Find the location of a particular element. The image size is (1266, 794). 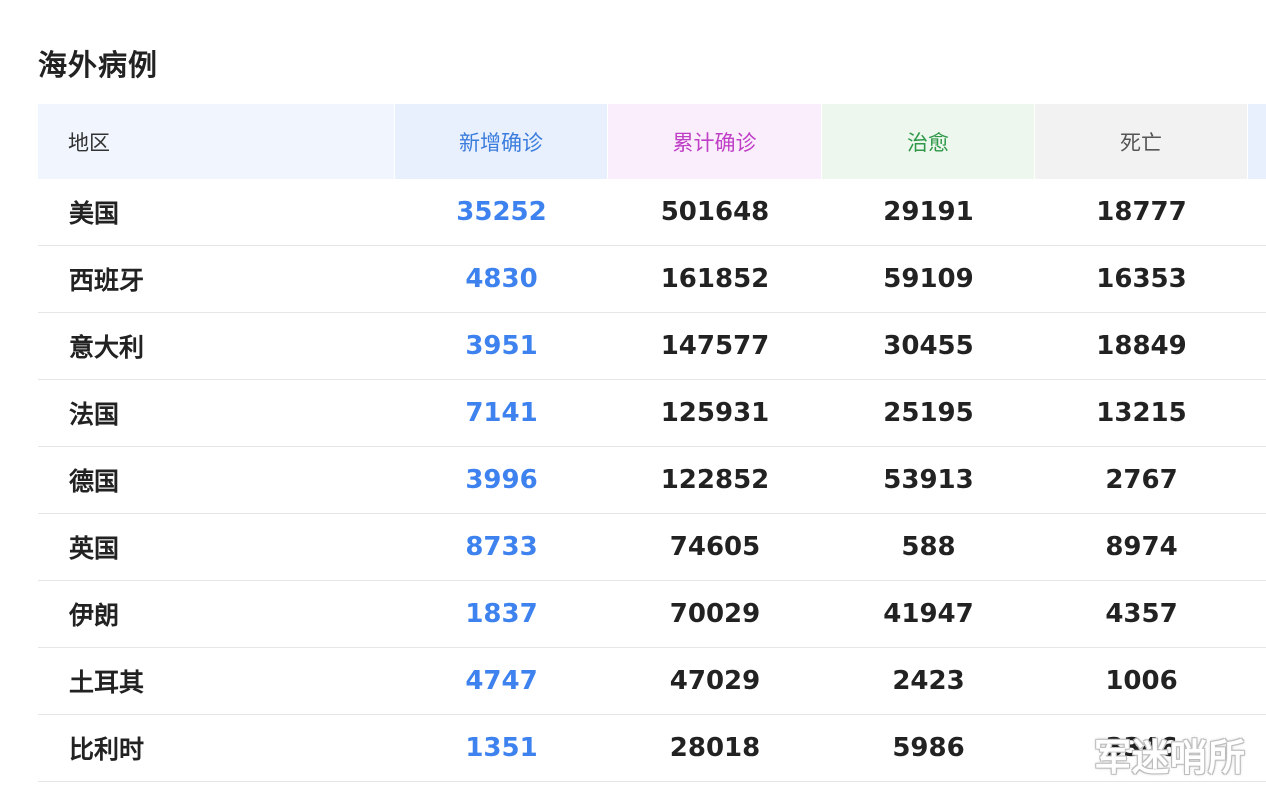

header-total-confirmed: 累计确诊 is located at coordinates (715, 141).